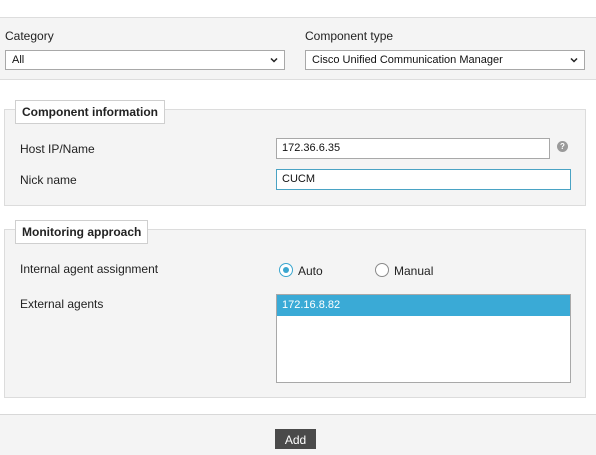  What do you see at coordinates (407, 60) in the screenshot?
I see `component-type-select-value: Cisco Unified Communication Manager` at bounding box center [407, 60].